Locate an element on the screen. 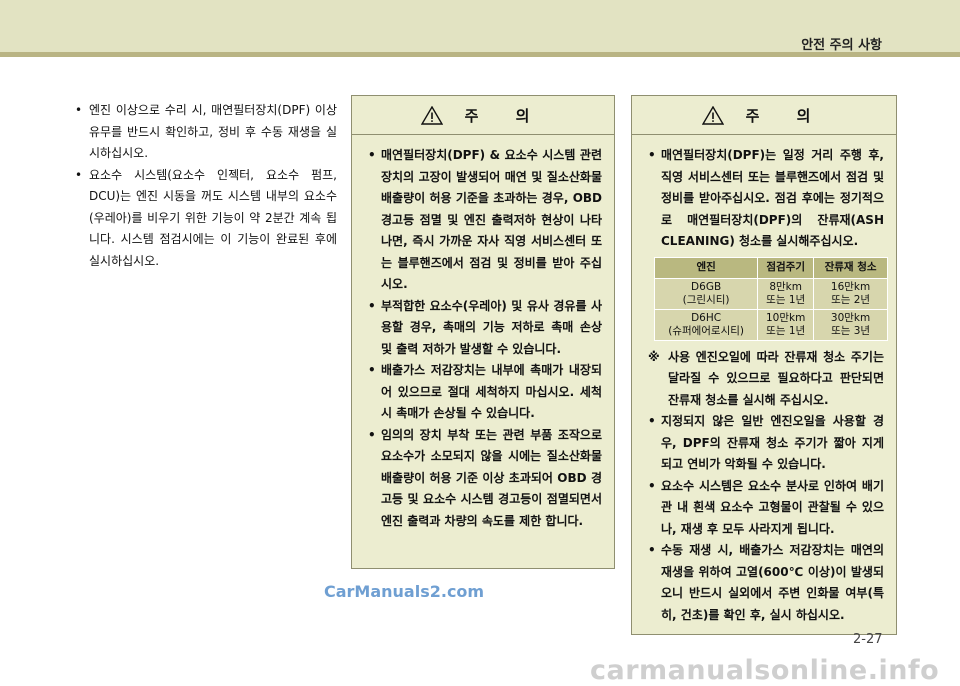 This screenshot has width=960, height=686. cell-text: 16만km 또는 2년 is located at coordinates (850, 293).